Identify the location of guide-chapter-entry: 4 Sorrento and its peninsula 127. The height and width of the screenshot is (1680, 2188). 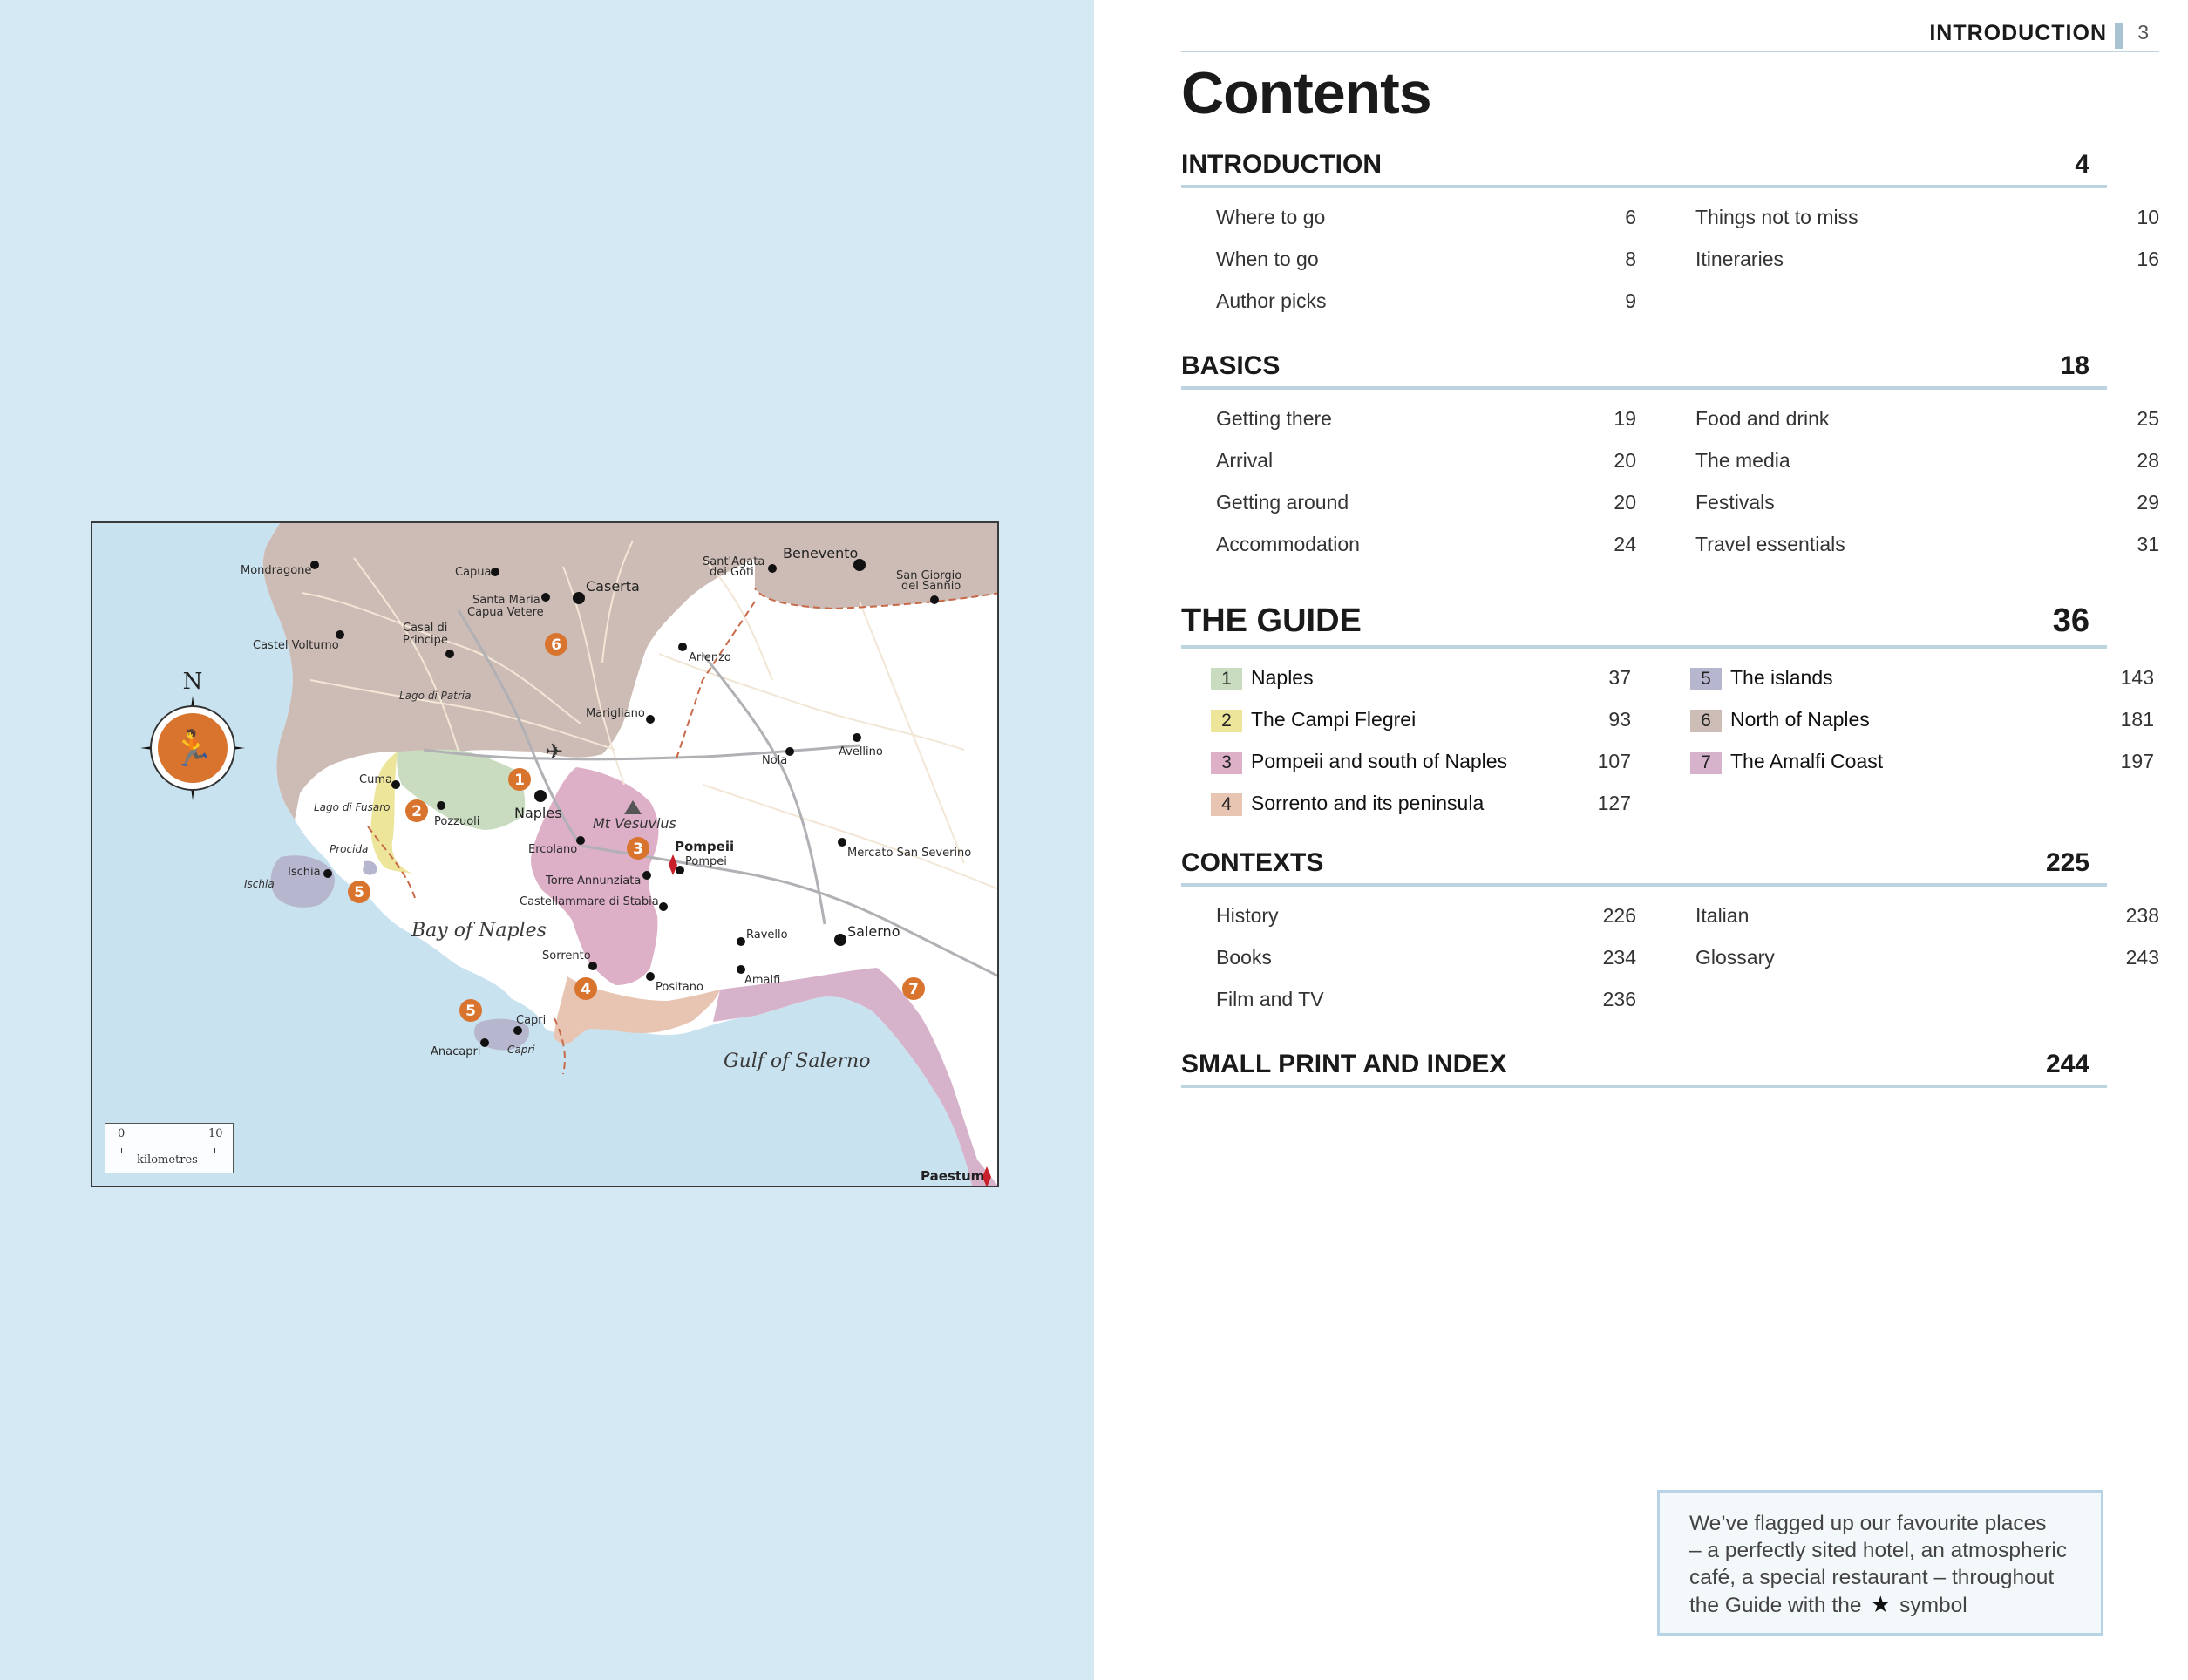
(1429, 804).